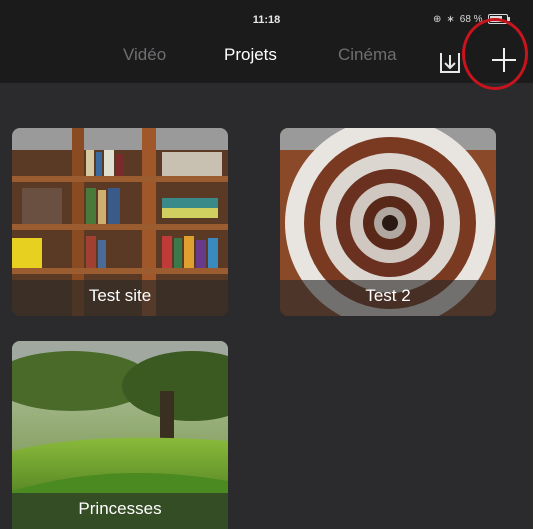  I want to click on plus-icon, so click(504, 60).